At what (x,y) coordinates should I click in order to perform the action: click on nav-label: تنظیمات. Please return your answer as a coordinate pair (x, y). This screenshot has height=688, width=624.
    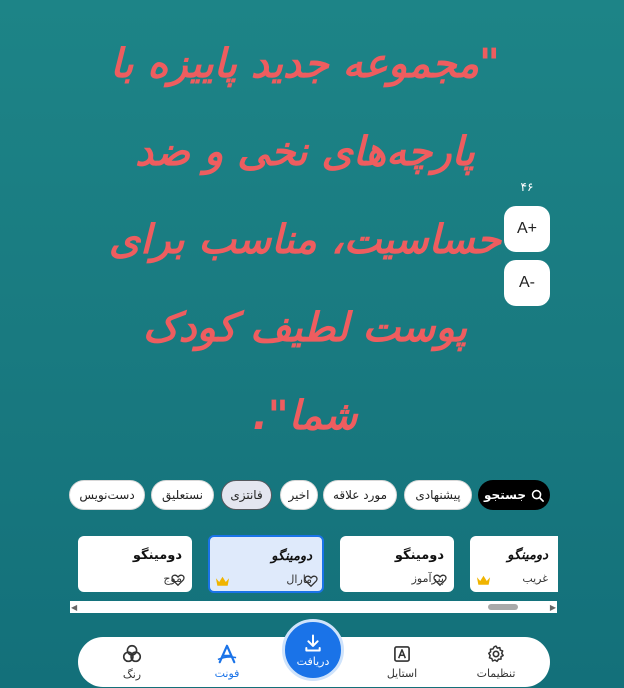
    Looking at the image, I should click on (496, 673).